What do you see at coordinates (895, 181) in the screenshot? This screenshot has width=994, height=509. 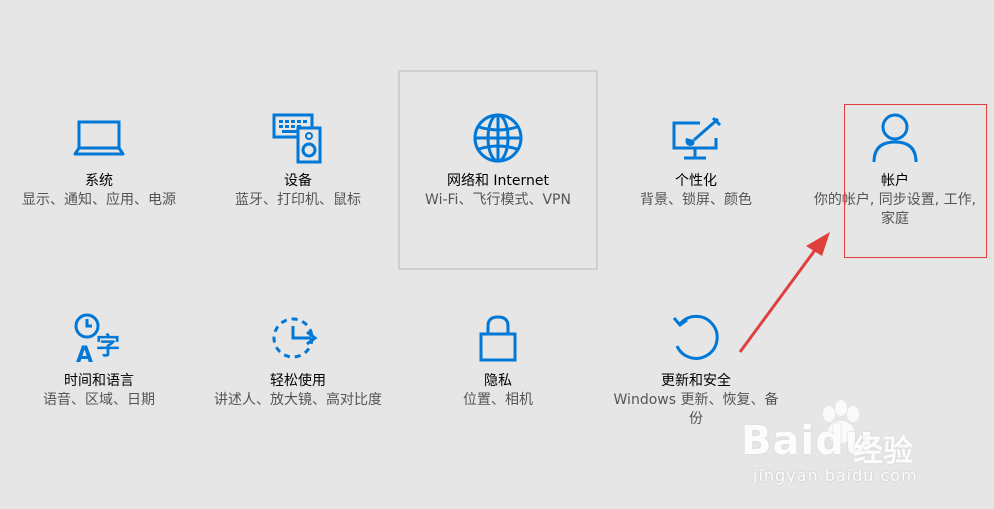 I see `tile-title: 帐户` at bounding box center [895, 181].